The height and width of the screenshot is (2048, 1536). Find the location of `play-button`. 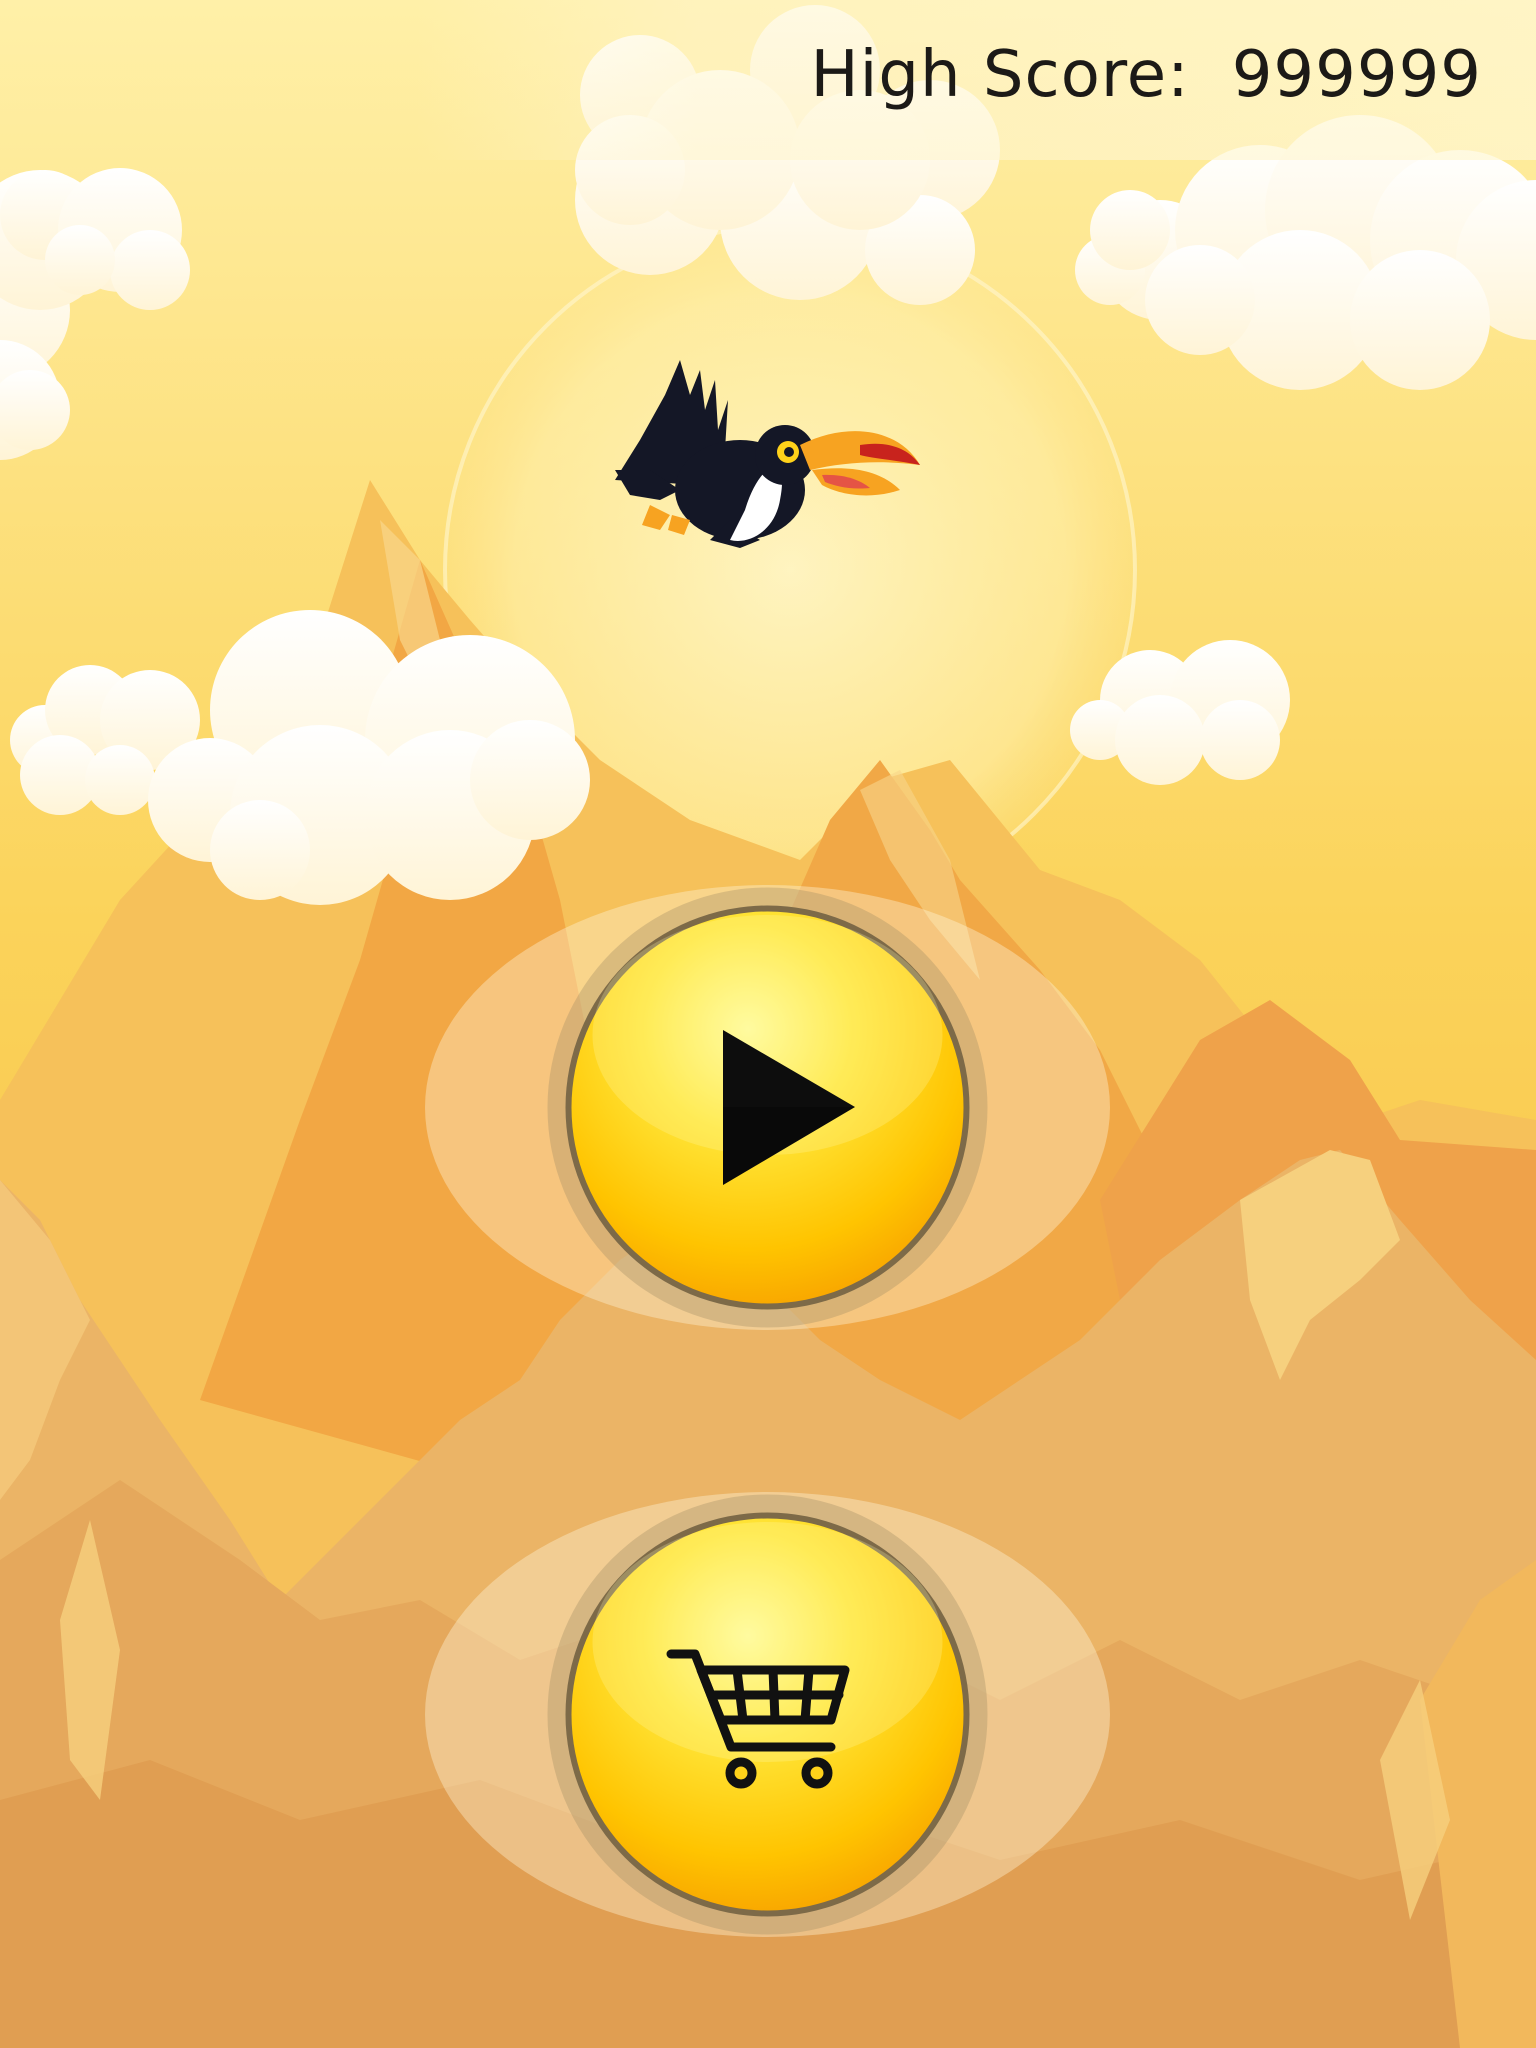

play-button is located at coordinates (767, 1107).